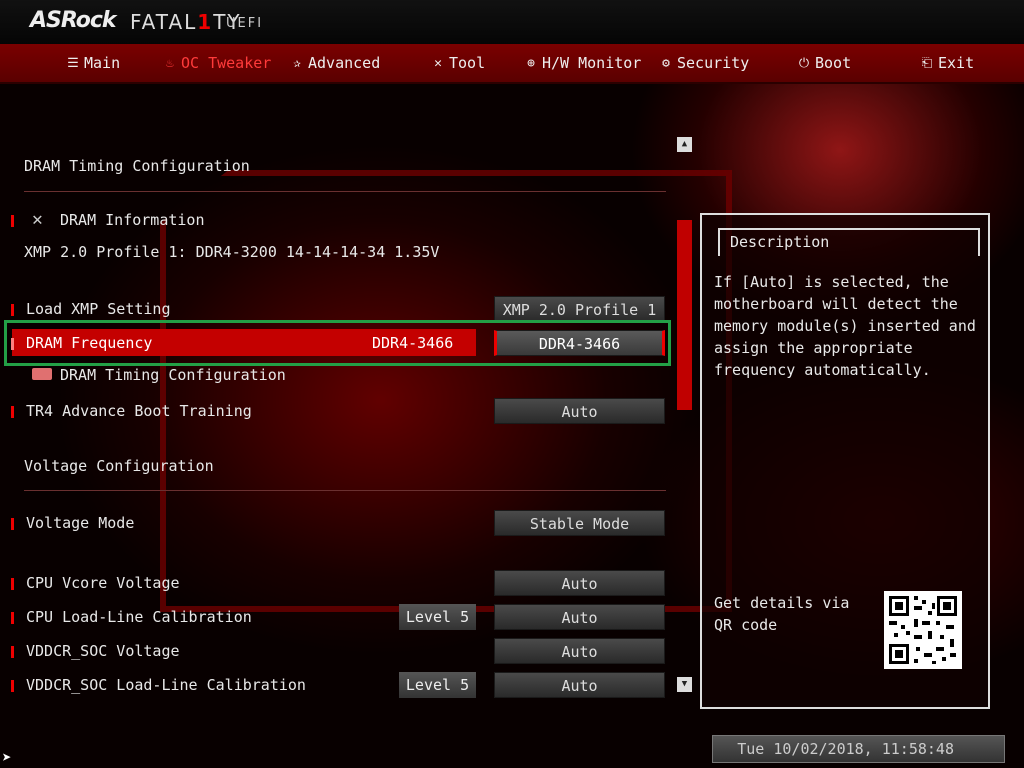 This screenshot has height=768, width=1024. Describe the element at coordinates (98, 309) in the screenshot. I see `load-xmp-setting-label: Load XMP Setting` at that location.